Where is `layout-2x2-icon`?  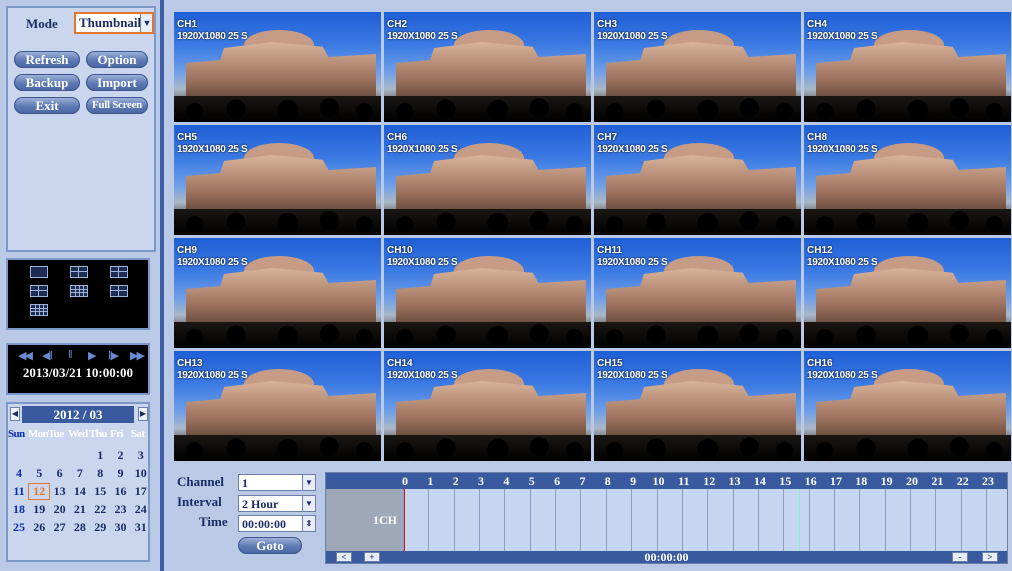
layout-2x2-icon is located at coordinates (79, 272).